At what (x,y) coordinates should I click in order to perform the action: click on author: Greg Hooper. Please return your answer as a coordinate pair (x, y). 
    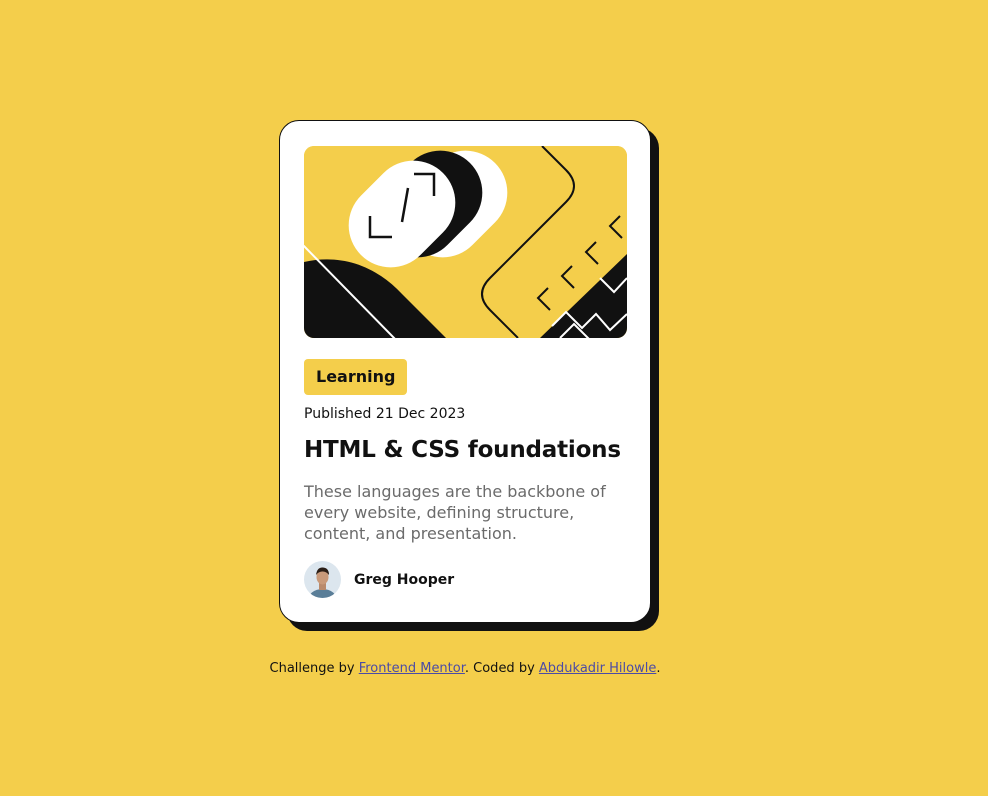
    Looking at the image, I should click on (379, 579).